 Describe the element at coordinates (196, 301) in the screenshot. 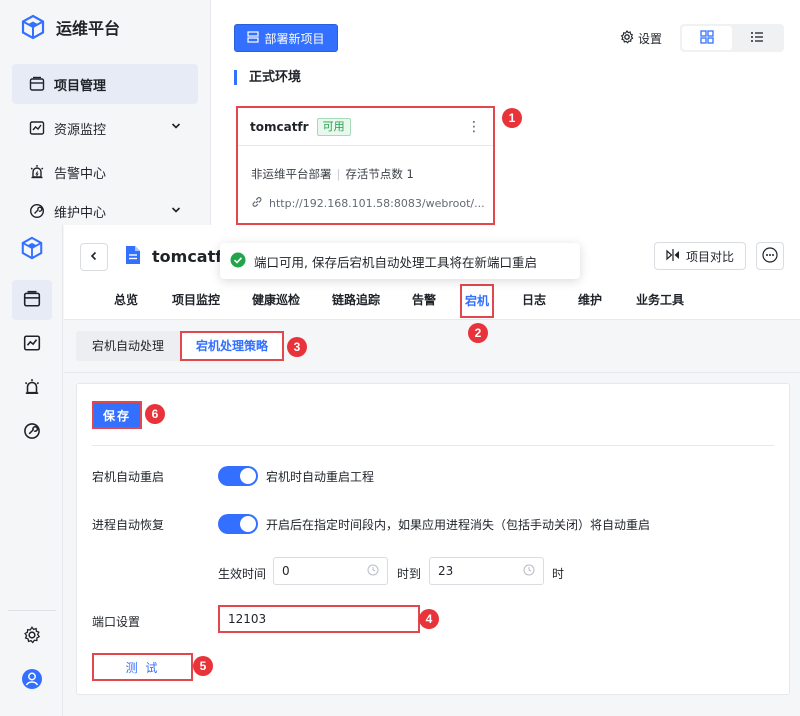

I see `tab-project-monitor: 项目监控` at that location.